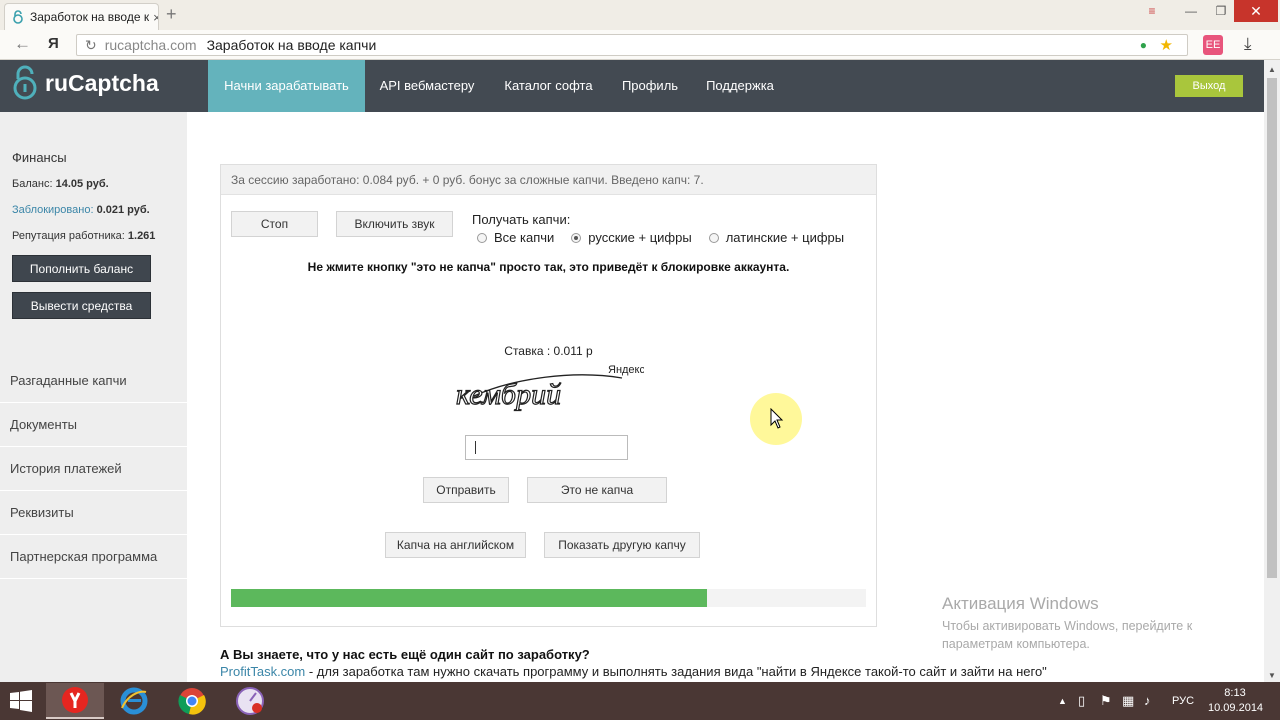  I want to click on timer-progress-bar, so click(548, 598).